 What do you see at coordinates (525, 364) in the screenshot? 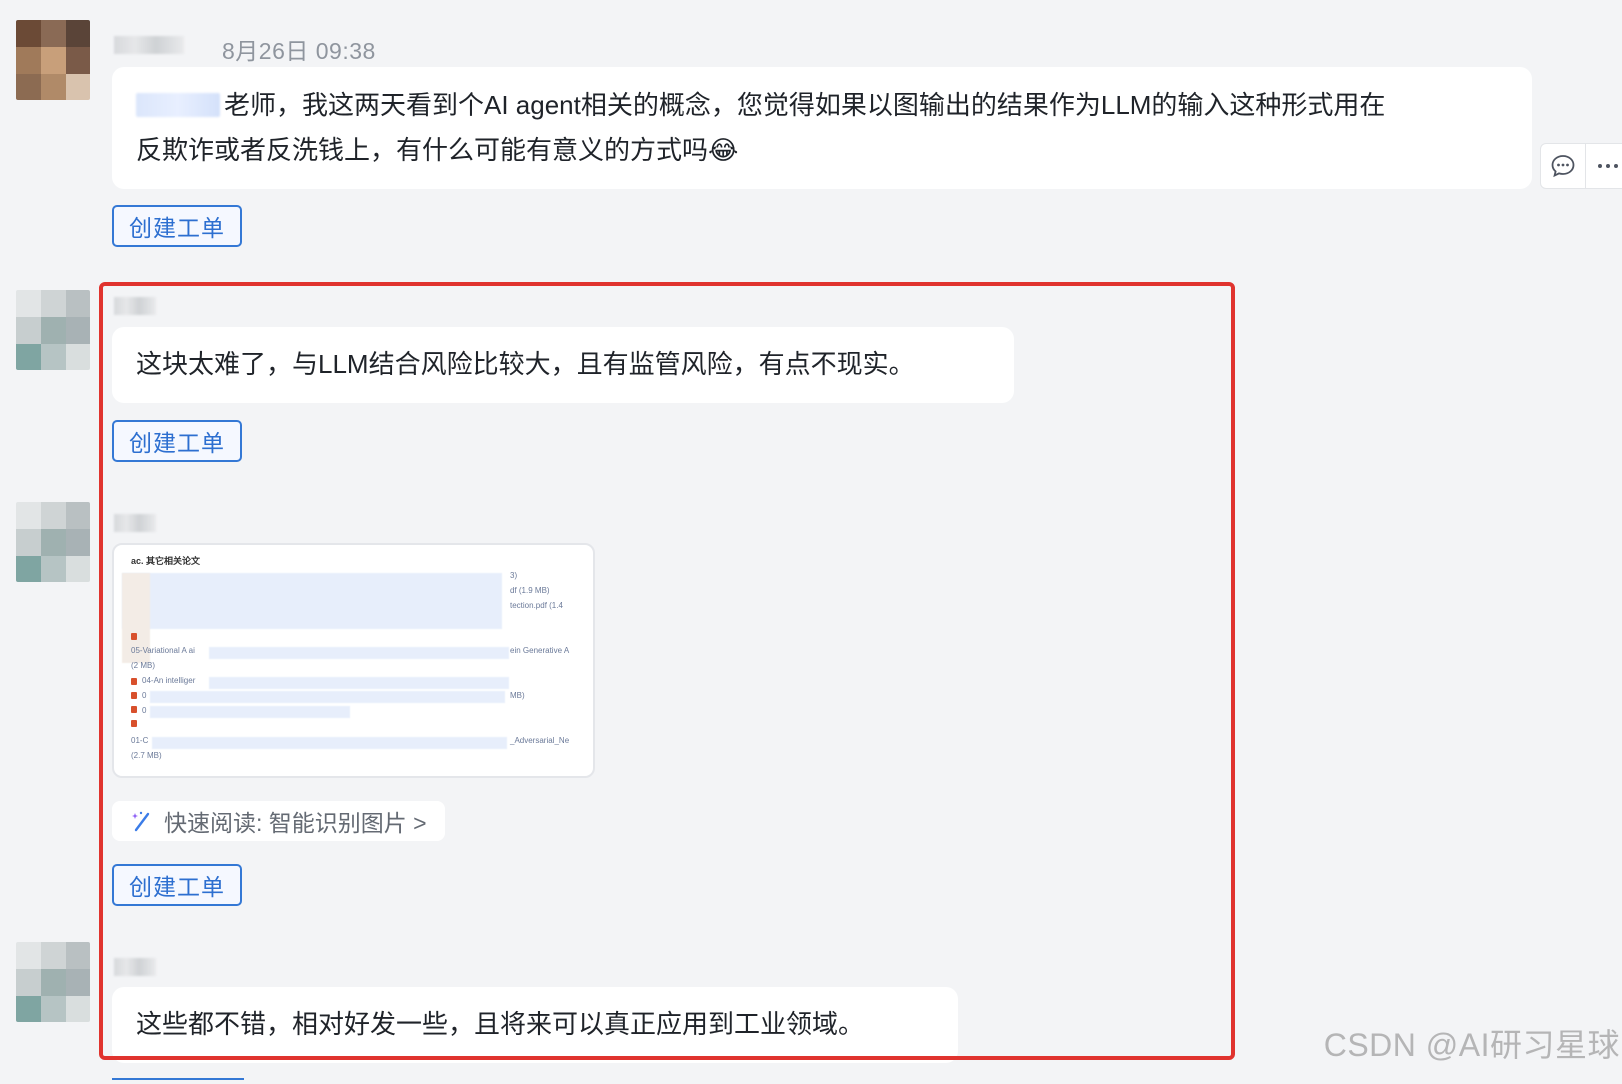
I see `message-text: 这块太难了，与LLM结合风险比较大，且有监管风险，有点不现实。` at bounding box center [525, 364].